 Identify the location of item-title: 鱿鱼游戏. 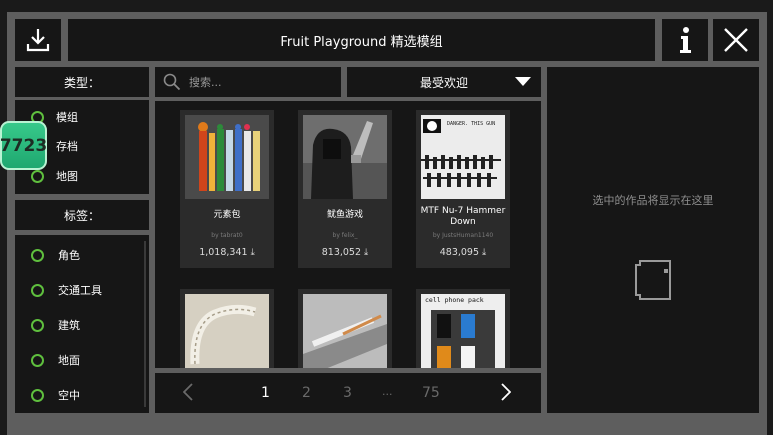
(344, 215).